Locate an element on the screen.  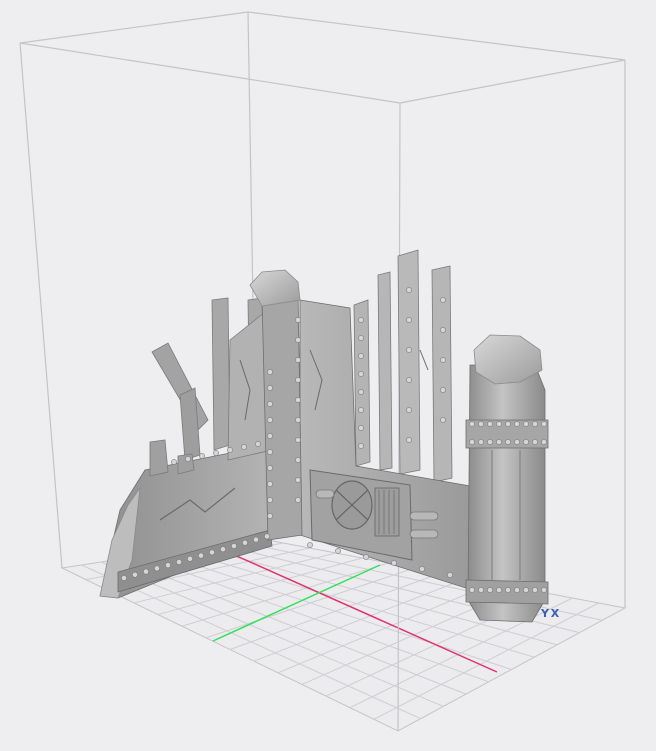
axis-triad-icon: Y X is located at coordinates (550, 613).